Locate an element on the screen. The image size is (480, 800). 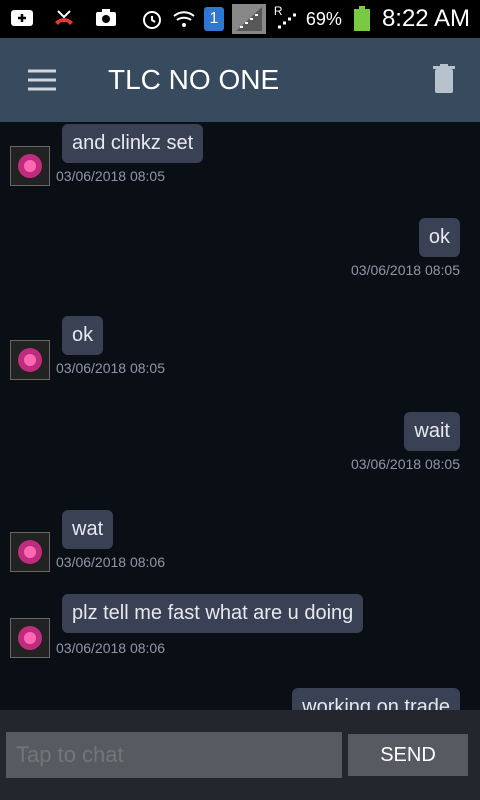
status-time: 8:22 AM is located at coordinates (425, 18).